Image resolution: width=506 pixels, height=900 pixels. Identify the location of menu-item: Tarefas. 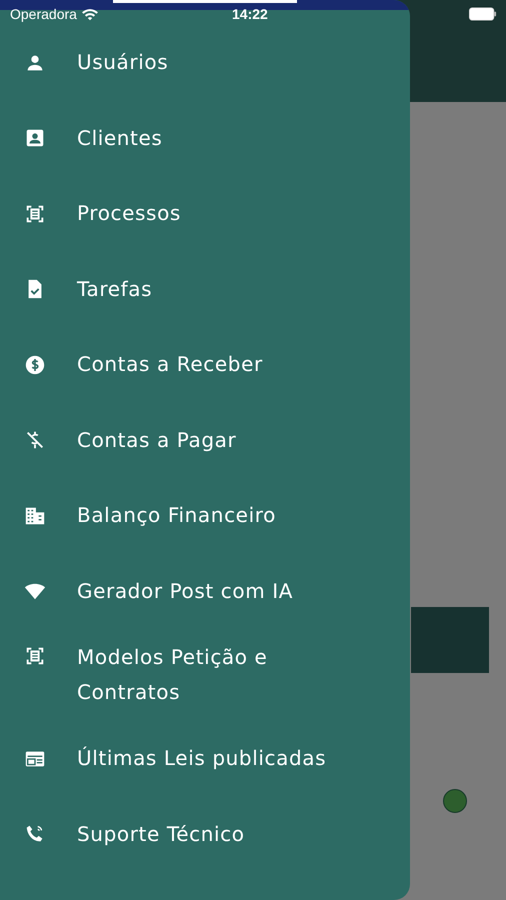
(205, 289).